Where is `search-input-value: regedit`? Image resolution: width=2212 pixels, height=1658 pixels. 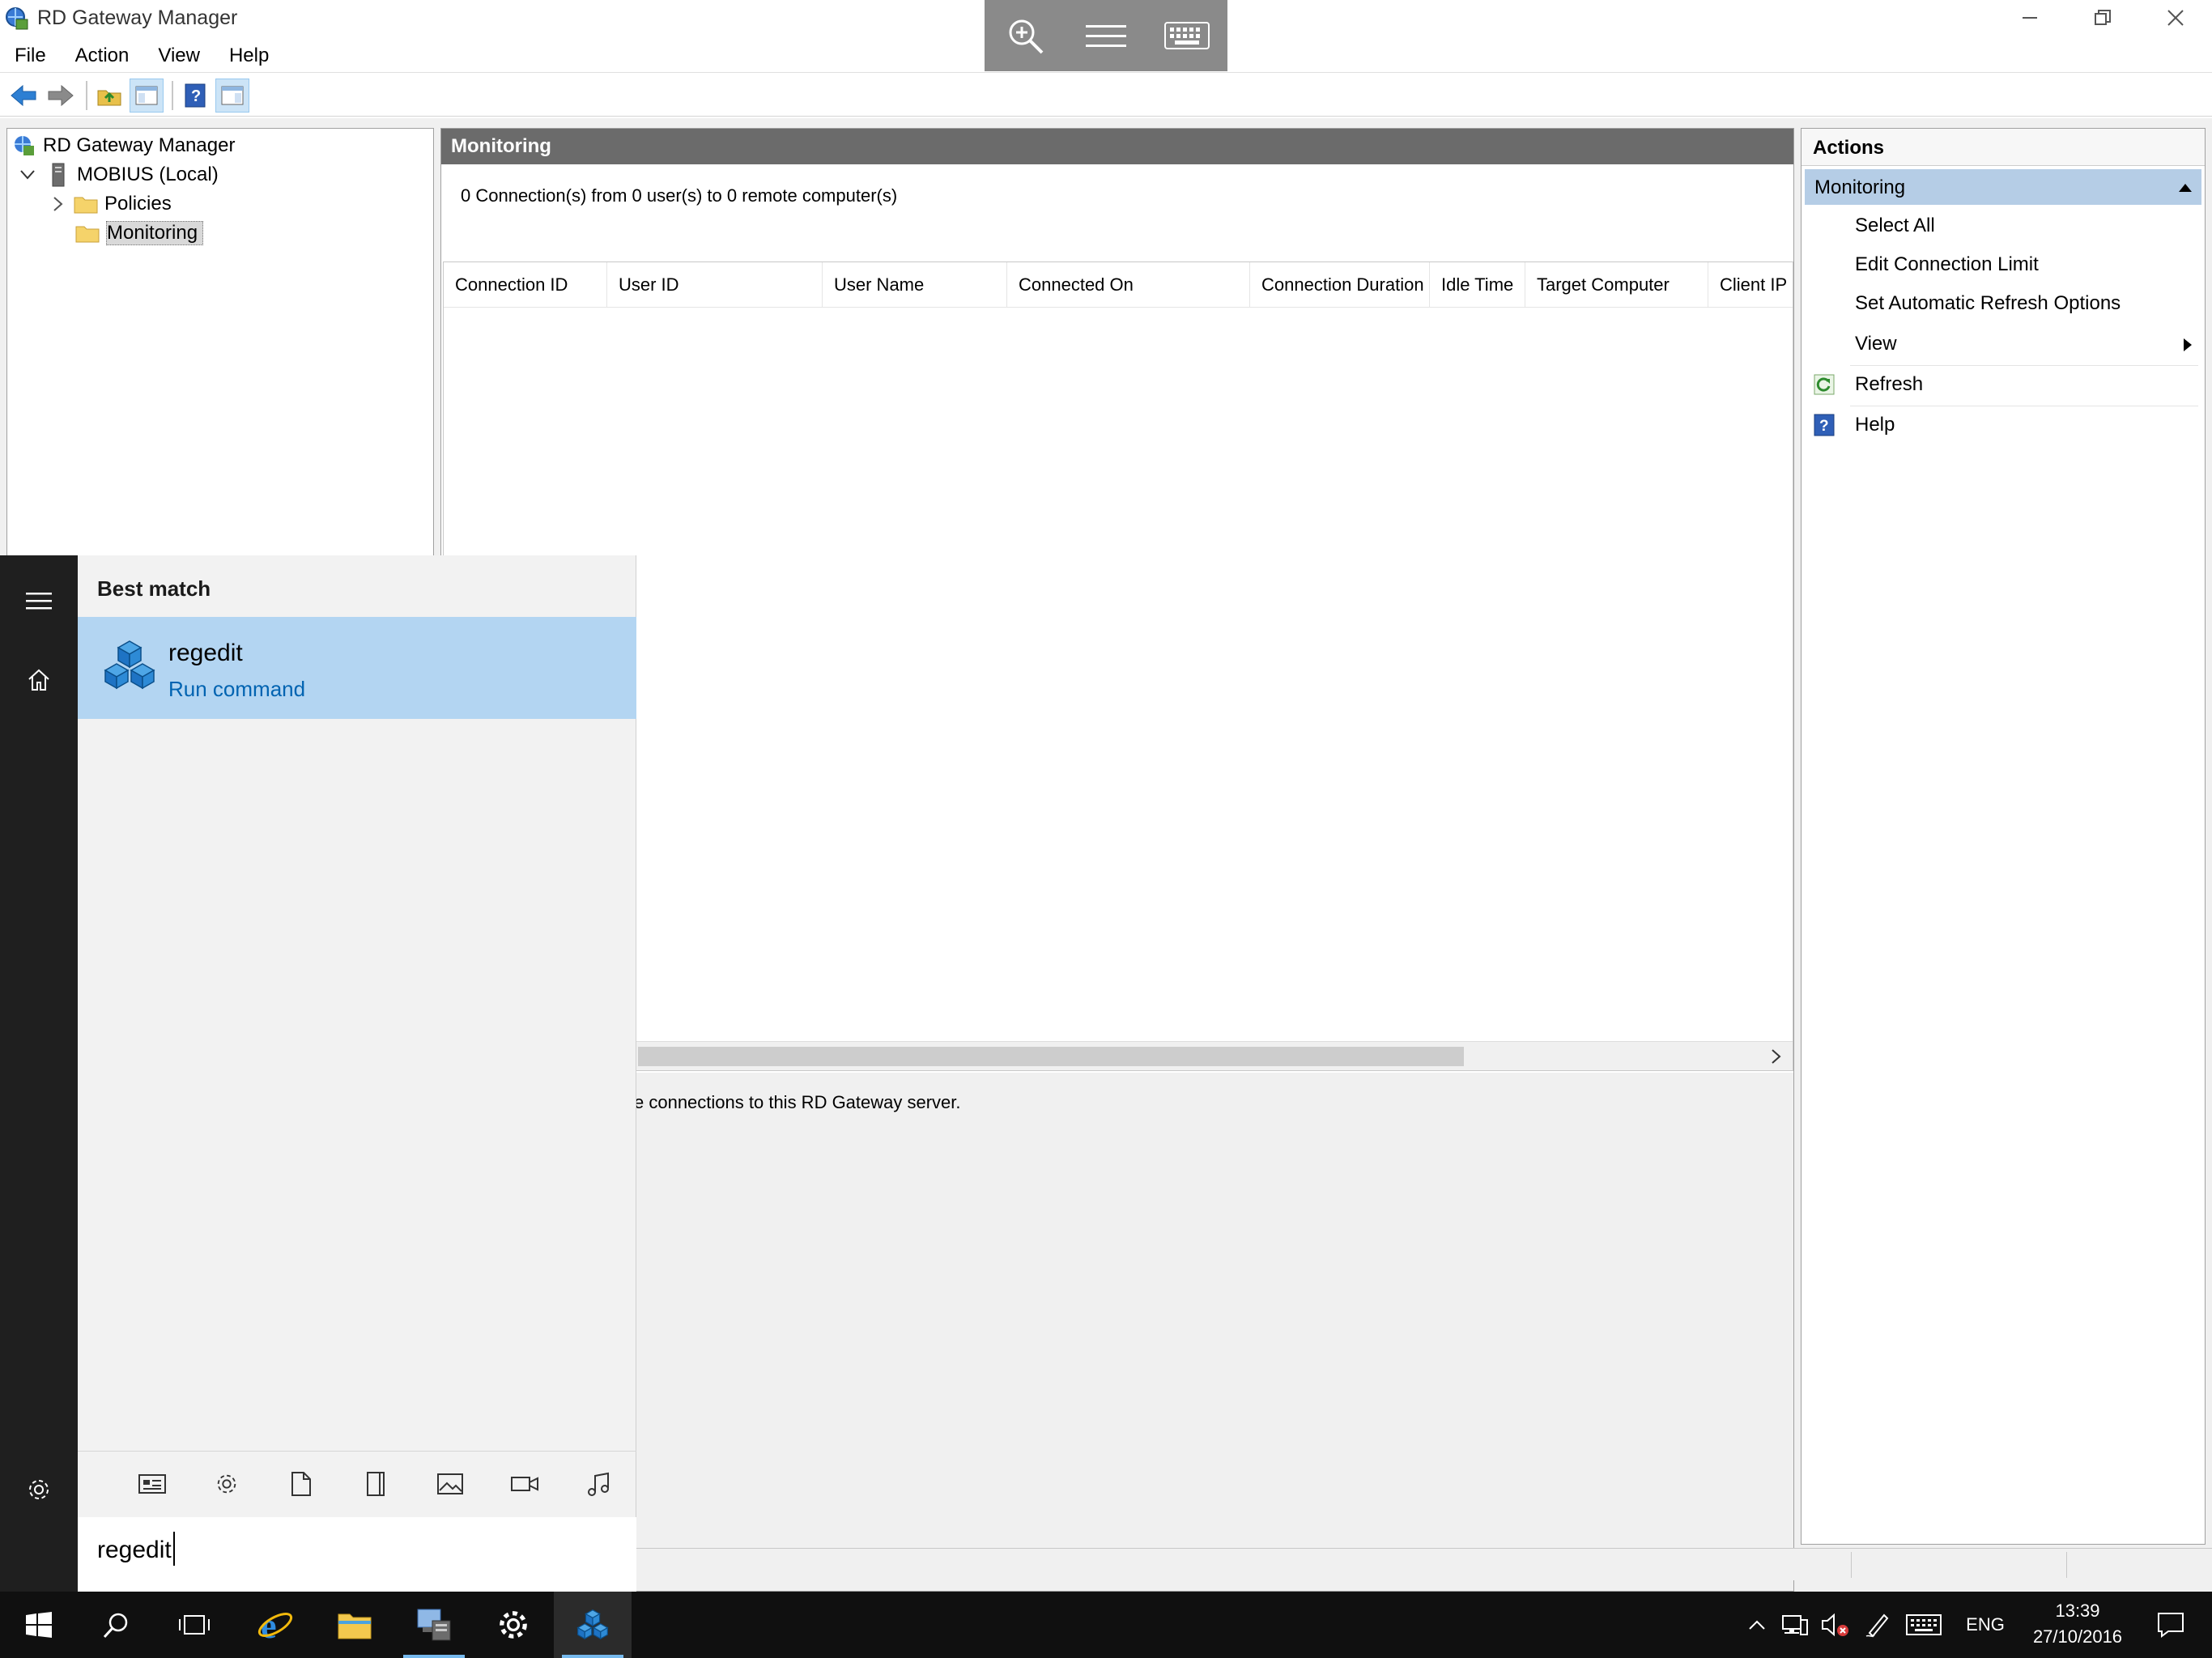 search-input-value: regedit is located at coordinates (135, 1550).